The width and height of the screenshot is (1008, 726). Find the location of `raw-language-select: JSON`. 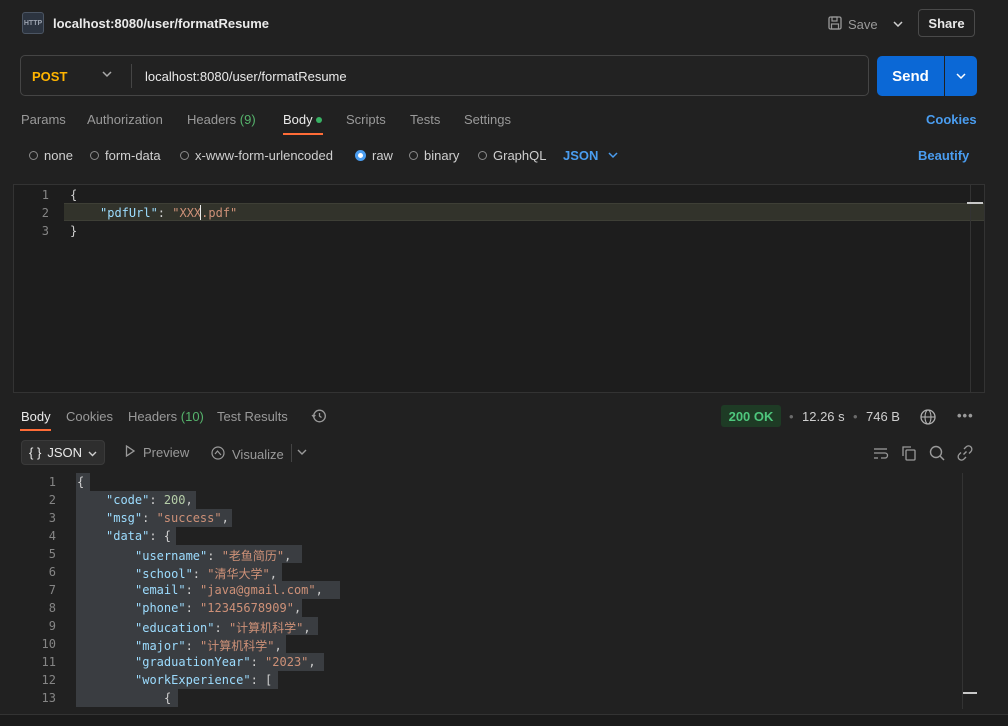

raw-language-select: JSON is located at coordinates (590, 156).